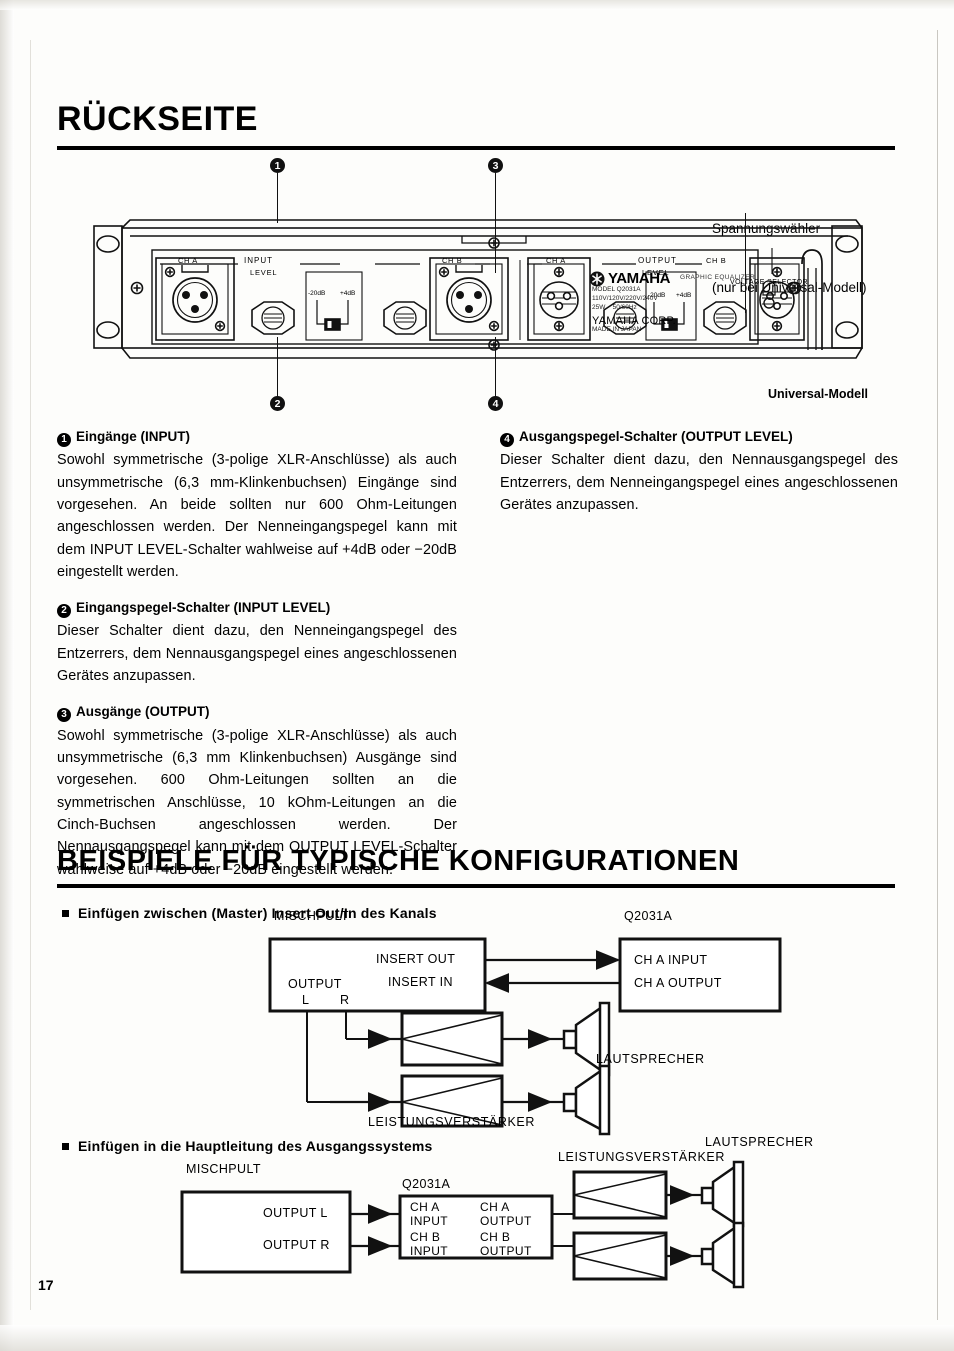  What do you see at coordinates (429, 1244) in the screenshot?
I see `diagram-2-ch-b-input-label: CH B INPUT` at bounding box center [429, 1244].